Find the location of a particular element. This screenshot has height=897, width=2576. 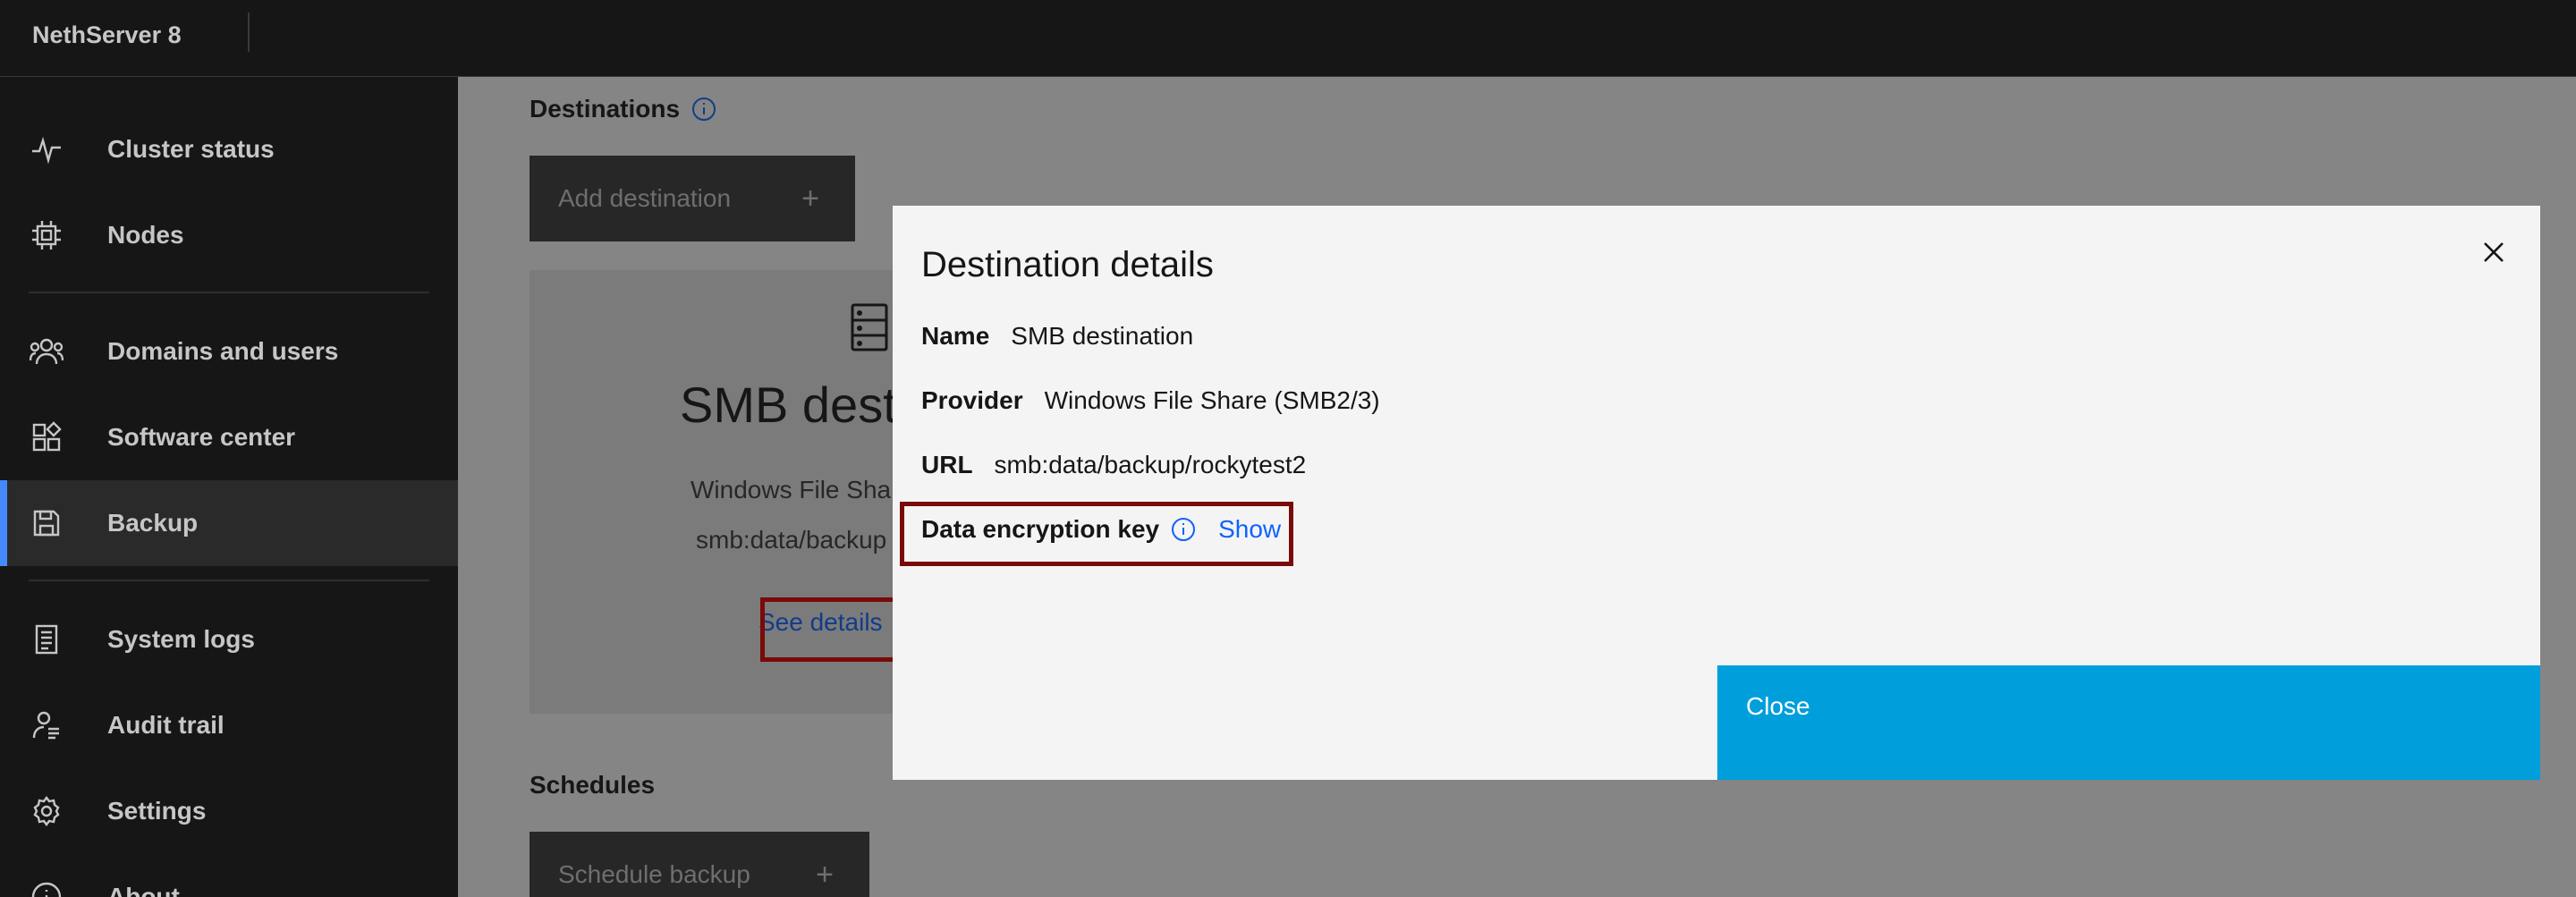

name-value: SMB destination is located at coordinates (1102, 336).